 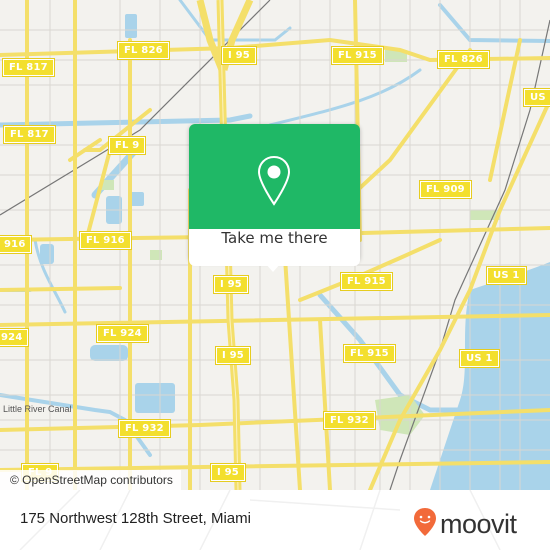 What do you see at coordinates (37, 409) in the screenshot?
I see `water-label-little-river-canal: Little River Canal` at bounding box center [37, 409].